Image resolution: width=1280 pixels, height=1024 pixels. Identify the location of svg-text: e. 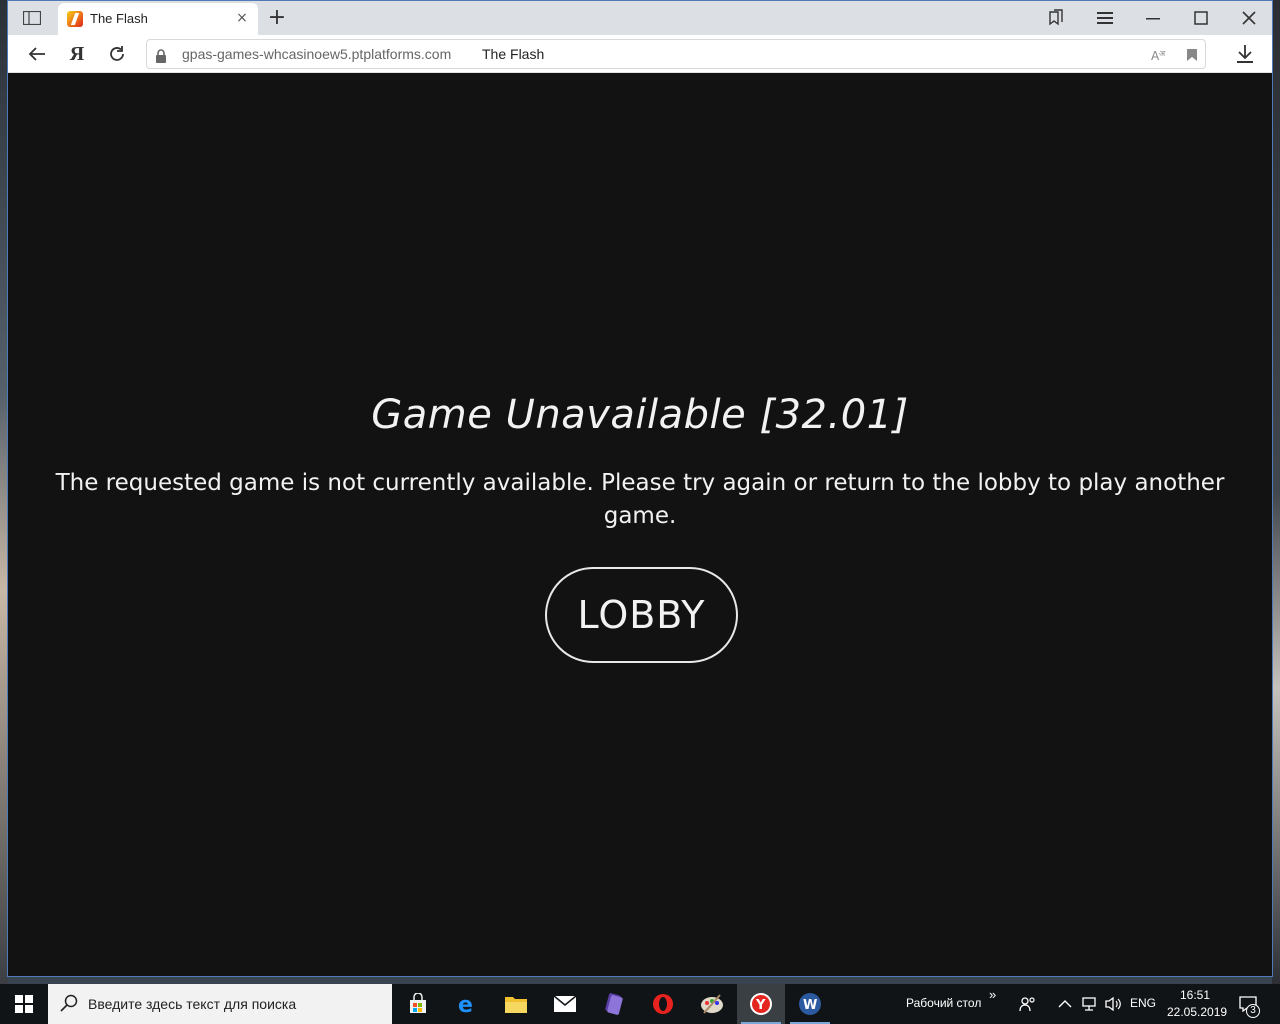
(465, 1004).